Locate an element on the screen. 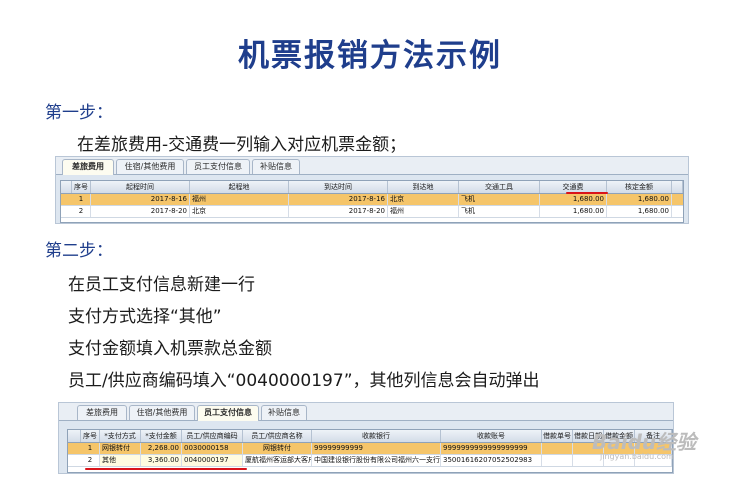 This screenshot has height=496, width=740. col-header-bank: 收款银行 is located at coordinates (376, 436).